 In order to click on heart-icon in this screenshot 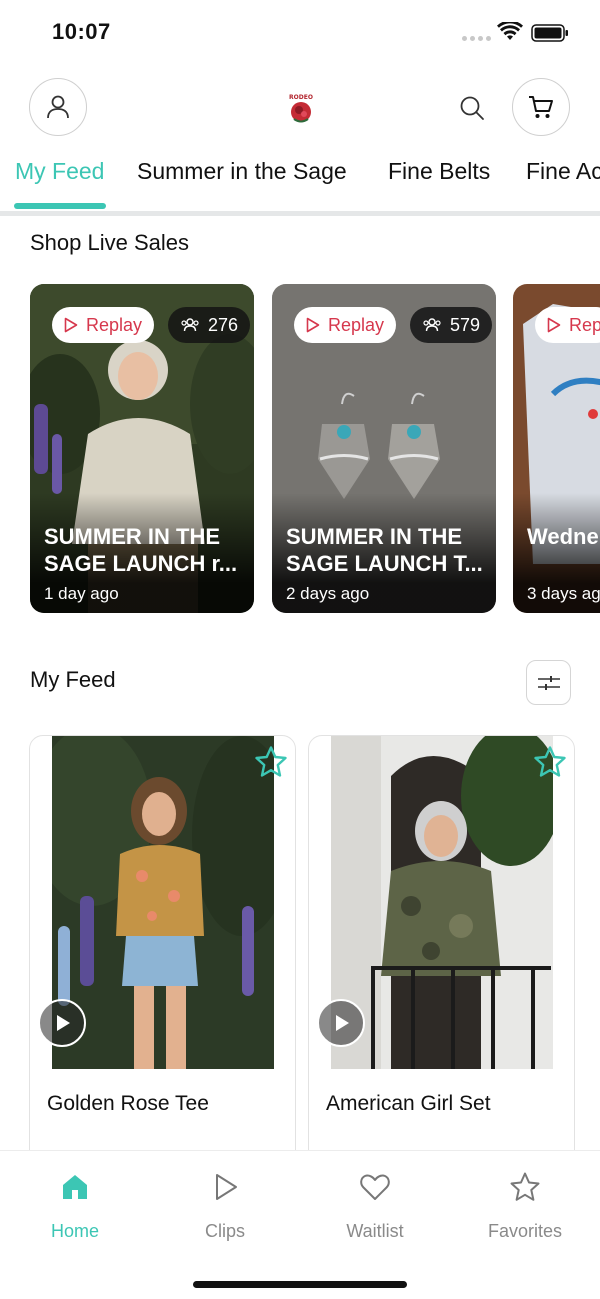, I will do `click(375, 1187)`.